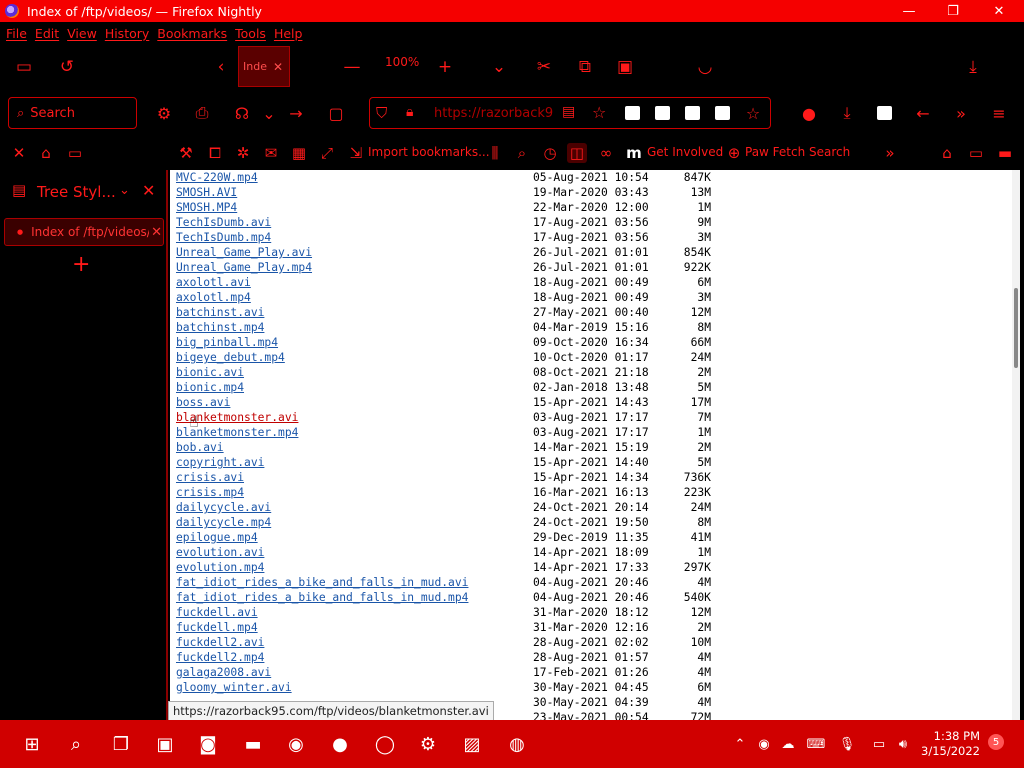 Image resolution: width=1024 pixels, height=768 pixels. Describe the element at coordinates (81, 264) in the screenshot. I see `new-tab-plus-icon: +` at that location.